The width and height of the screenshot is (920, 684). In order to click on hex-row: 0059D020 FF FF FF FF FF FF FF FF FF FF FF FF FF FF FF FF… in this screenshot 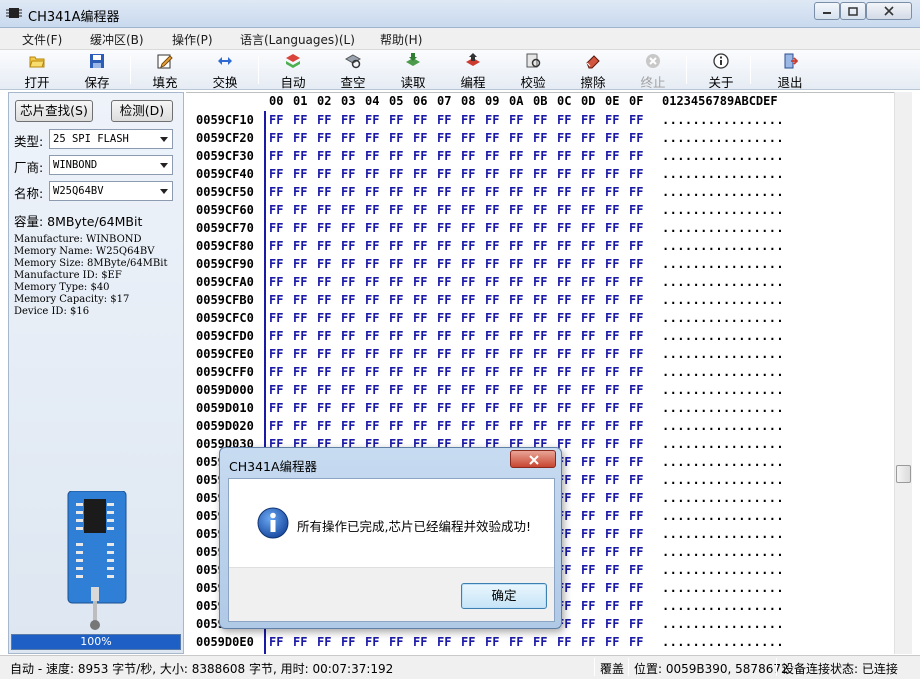, I will do `click(540, 426)`.